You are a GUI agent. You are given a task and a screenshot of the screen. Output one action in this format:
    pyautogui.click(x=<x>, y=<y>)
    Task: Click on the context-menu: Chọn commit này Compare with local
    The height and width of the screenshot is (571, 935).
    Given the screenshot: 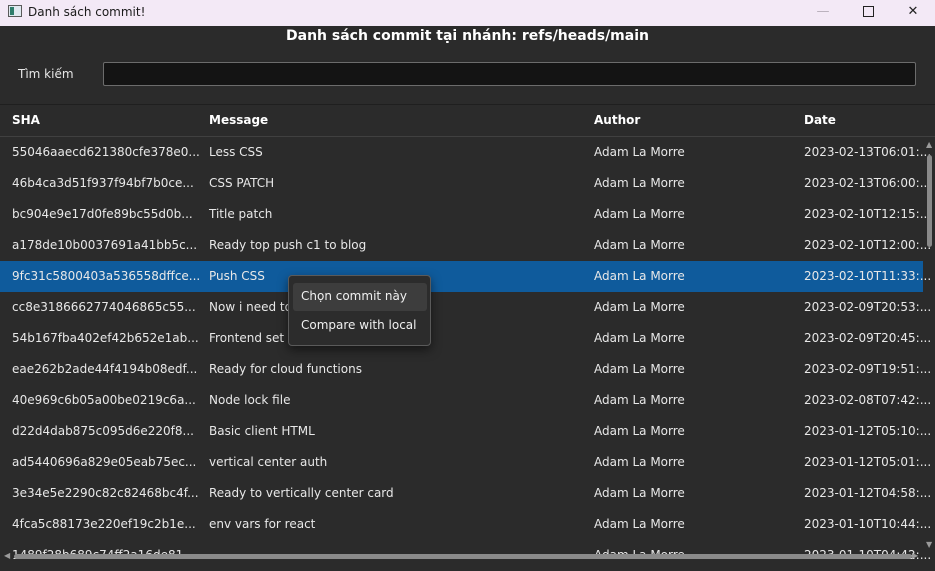 What is the action you would take?
    pyautogui.click(x=359, y=310)
    